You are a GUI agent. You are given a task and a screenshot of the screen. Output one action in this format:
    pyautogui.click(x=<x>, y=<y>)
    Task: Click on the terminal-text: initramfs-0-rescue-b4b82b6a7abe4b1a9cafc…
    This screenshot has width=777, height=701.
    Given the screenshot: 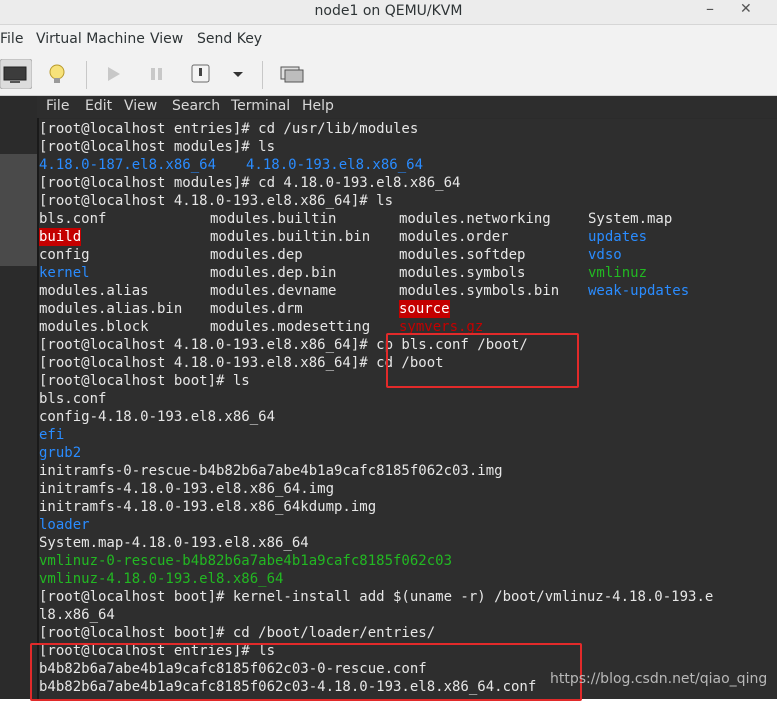 What is the action you would take?
    pyautogui.click(x=271, y=471)
    